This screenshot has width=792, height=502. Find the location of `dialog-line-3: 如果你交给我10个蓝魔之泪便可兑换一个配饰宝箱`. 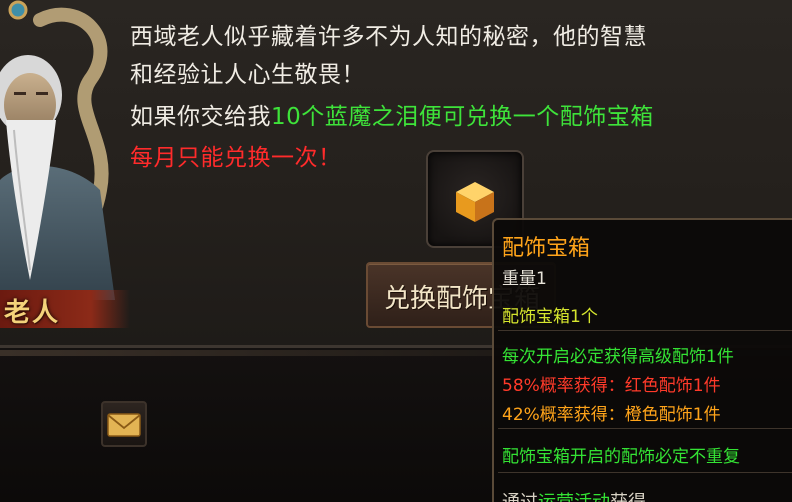

dialog-line-3: 如果你交给我10个蓝魔之泪便可兑换一个配饰宝箱 is located at coordinates (392, 117).